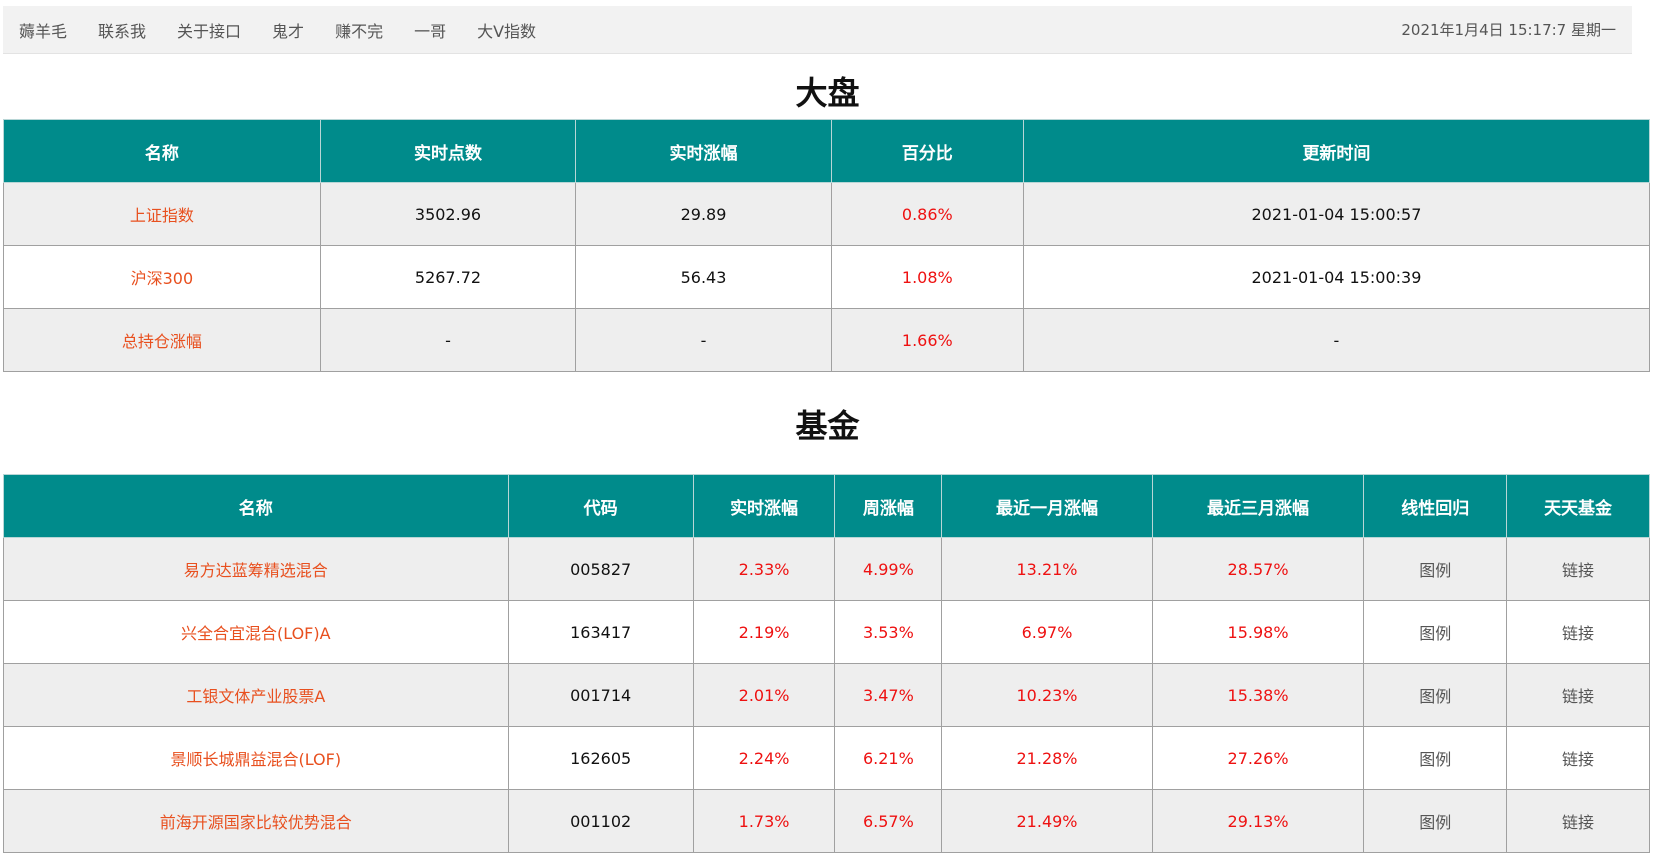 The width and height of the screenshot is (1655, 853). I want to click on fund-month-change: 10.23%, so click(1047, 695).